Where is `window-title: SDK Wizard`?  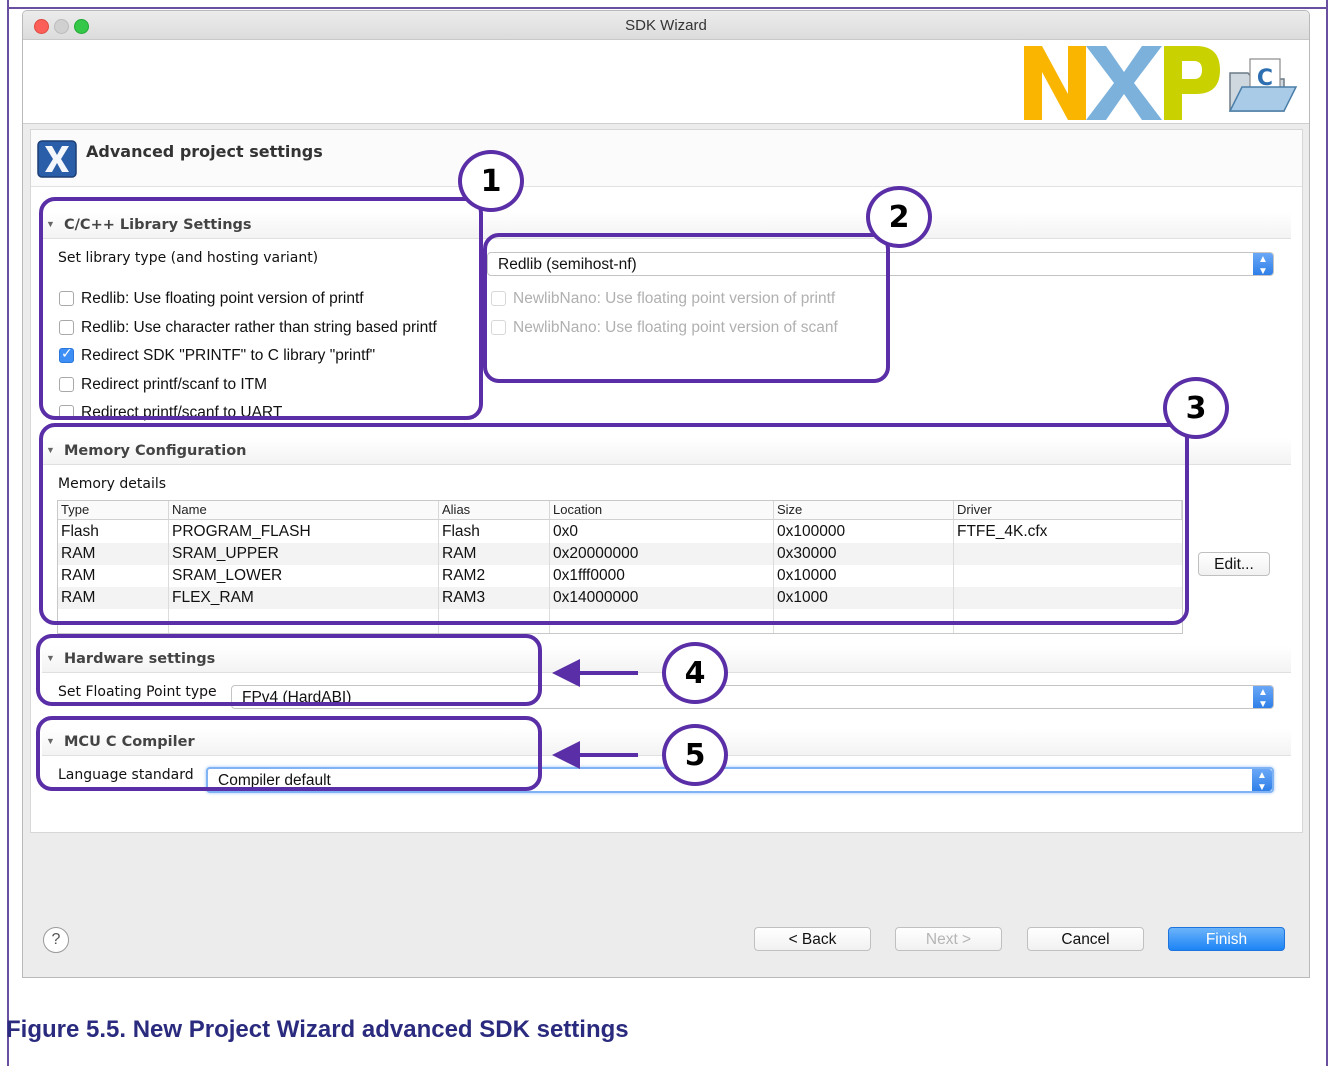
window-title: SDK Wizard is located at coordinates (666, 25).